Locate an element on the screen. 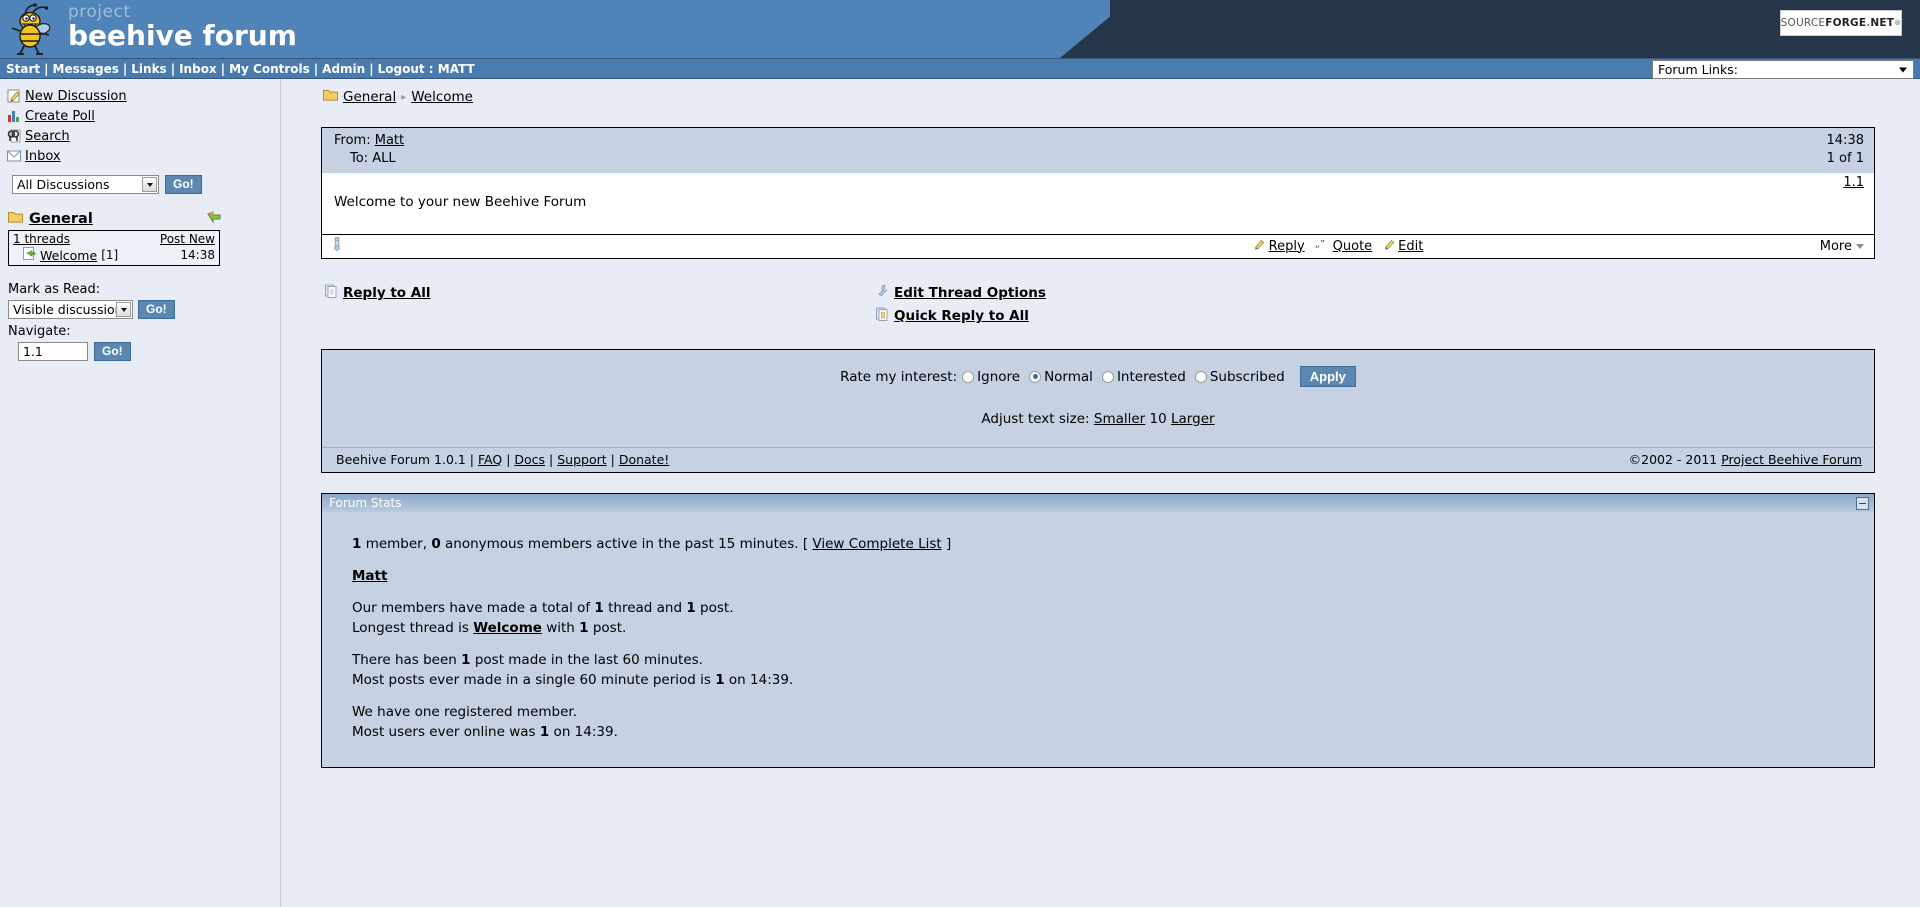 This screenshot has height=907, width=1920. jump-to-folder-icon is located at coordinates (214, 220).